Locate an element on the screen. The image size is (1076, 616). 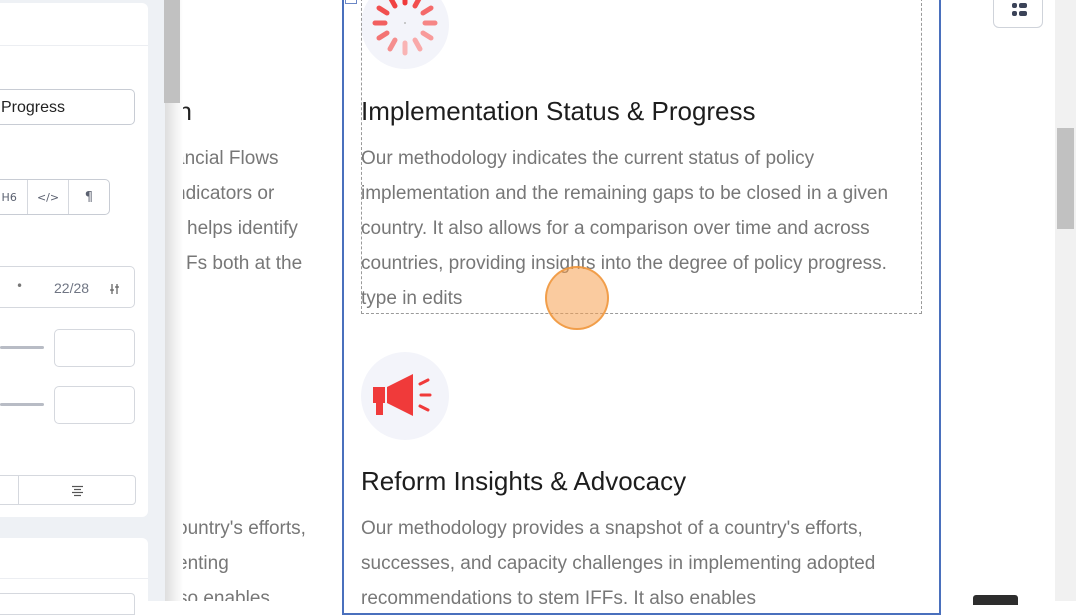
heading-h6-button: H6 is located at coordinates (14, 197).